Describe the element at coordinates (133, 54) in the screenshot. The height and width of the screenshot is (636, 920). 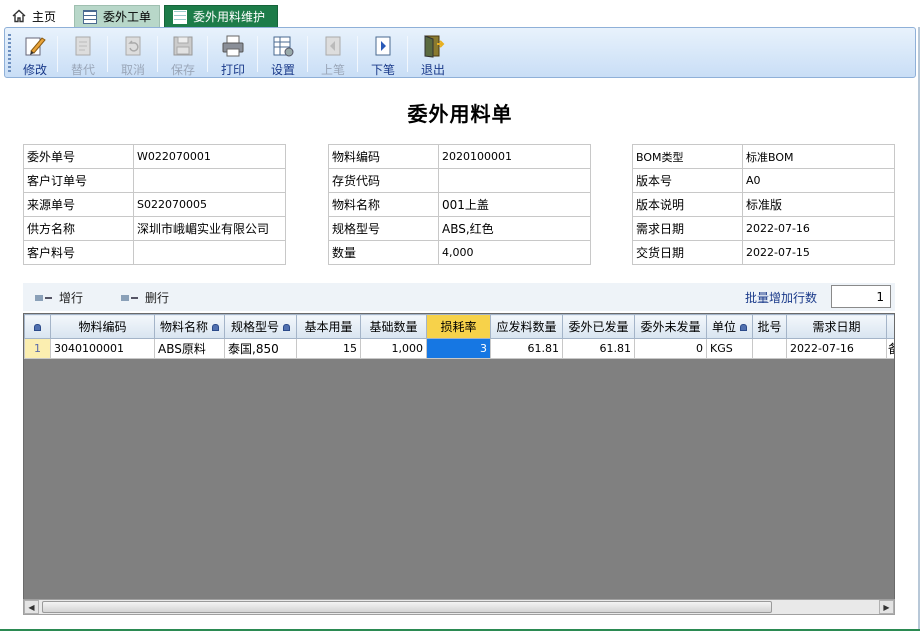
I see `cancel-button: 取消` at that location.